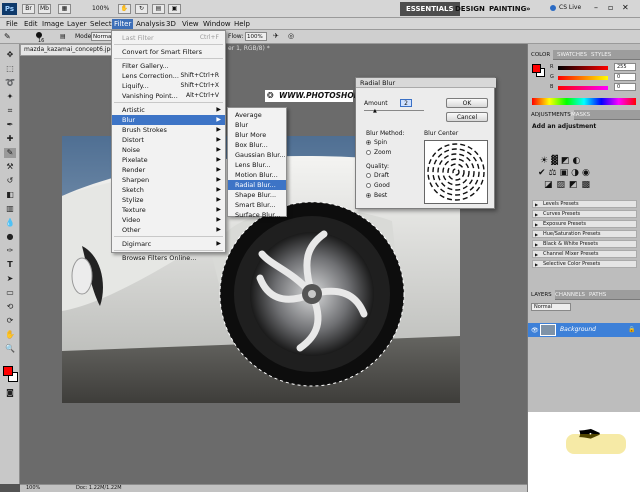 The image size is (640, 492). What do you see at coordinates (168, 130) in the screenshot?
I see `filter-menu-item: Brush Strokes ▶` at bounding box center [168, 130].